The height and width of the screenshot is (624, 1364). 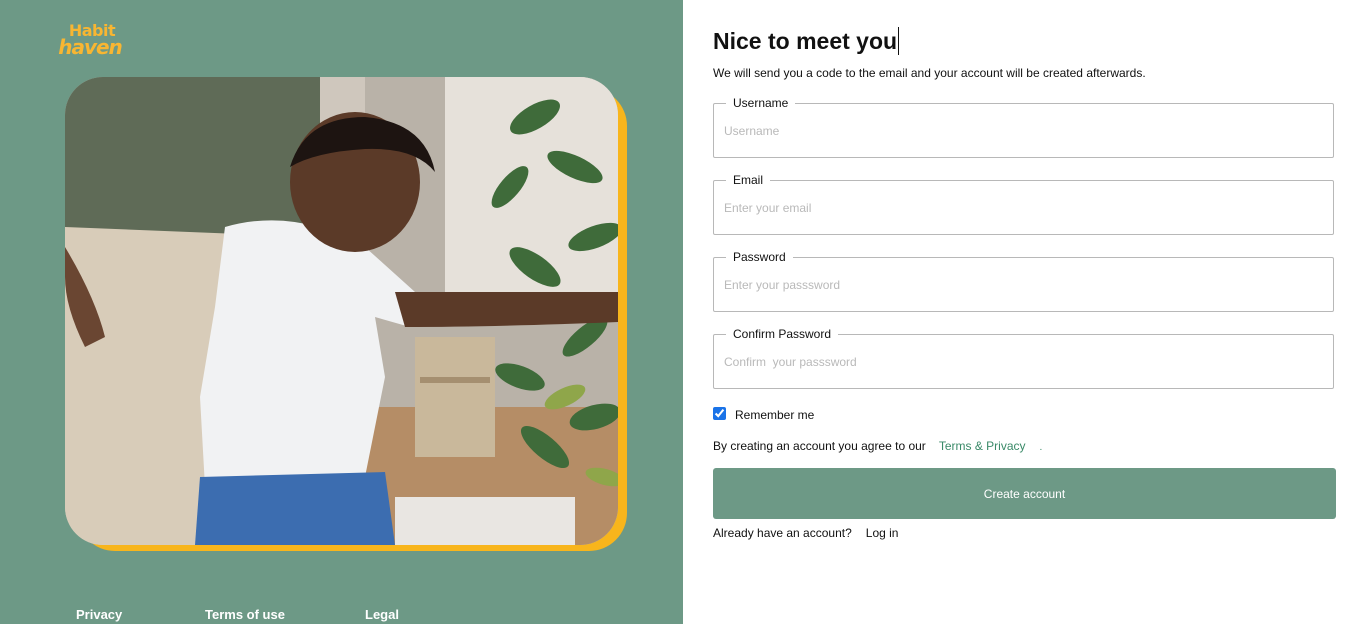 What do you see at coordinates (719, 413) in the screenshot?
I see `remember-me-checkbox` at bounding box center [719, 413].